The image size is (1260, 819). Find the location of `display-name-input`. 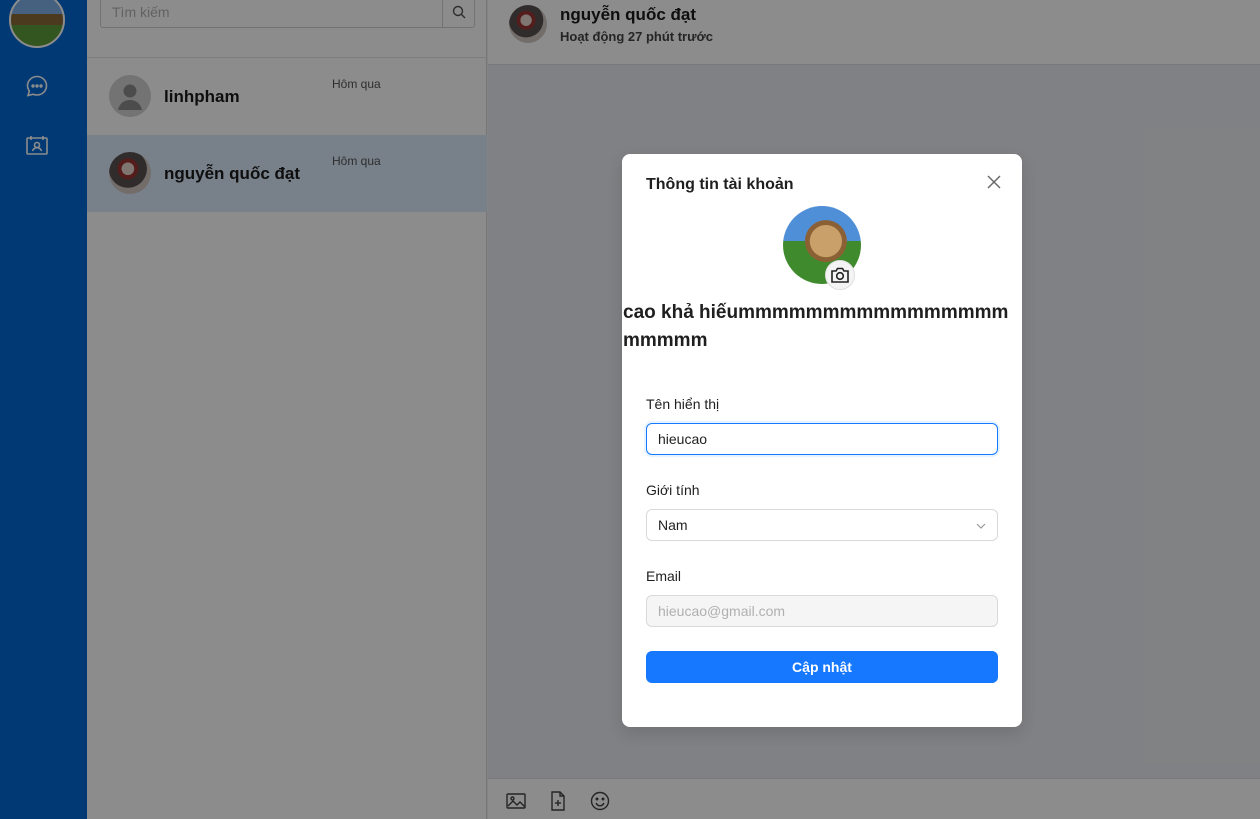

display-name-input is located at coordinates (822, 439).